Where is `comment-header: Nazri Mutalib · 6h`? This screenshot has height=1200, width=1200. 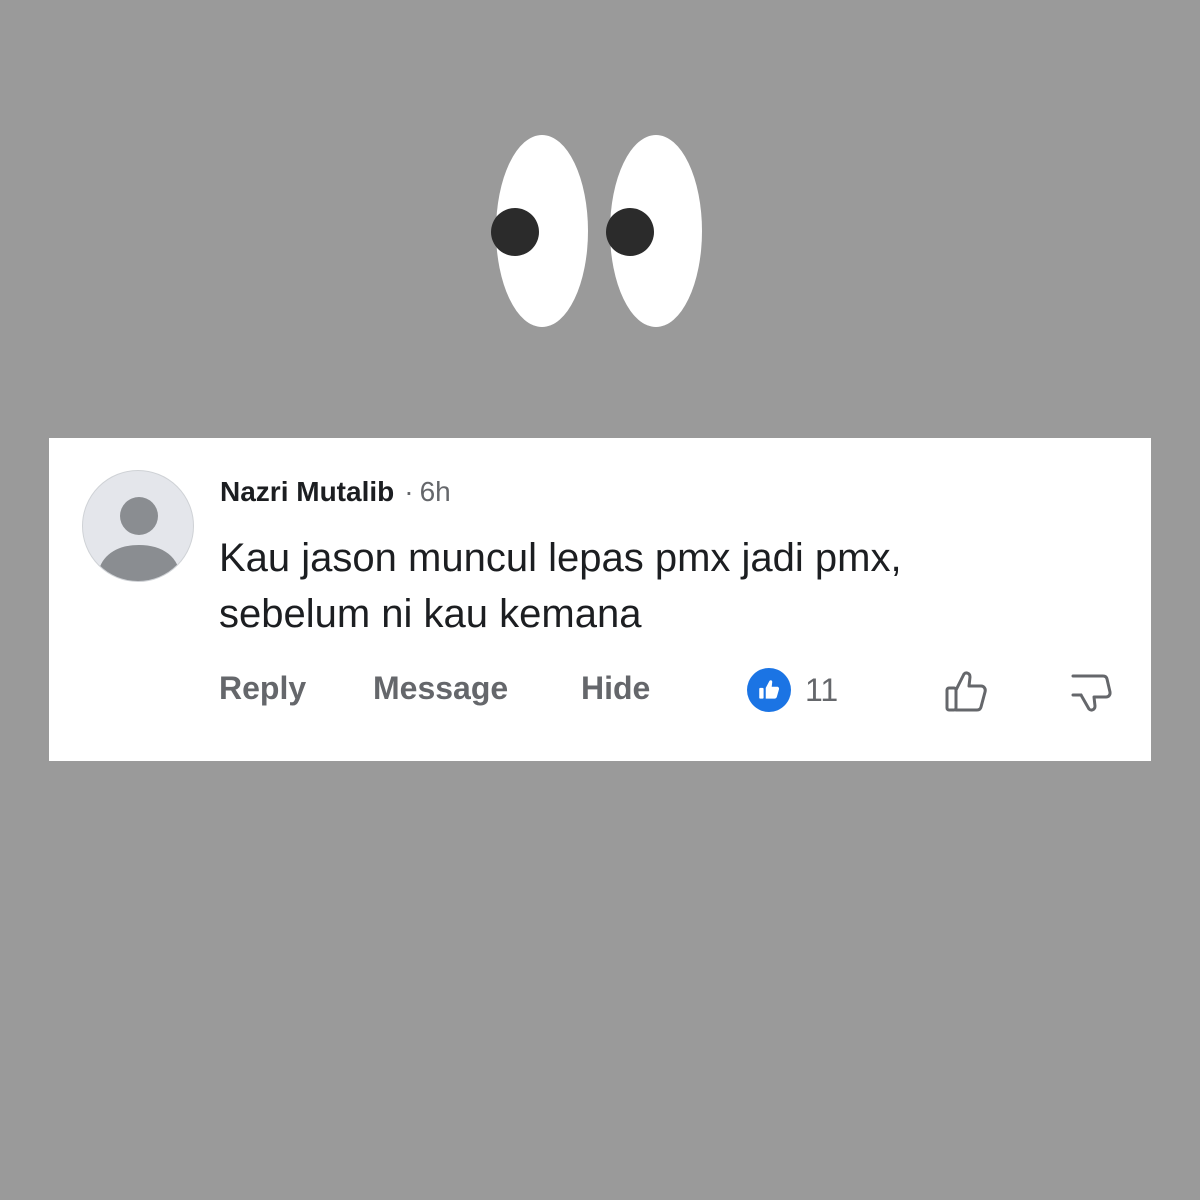 comment-header: Nazri Mutalib · 6h is located at coordinates (335, 492).